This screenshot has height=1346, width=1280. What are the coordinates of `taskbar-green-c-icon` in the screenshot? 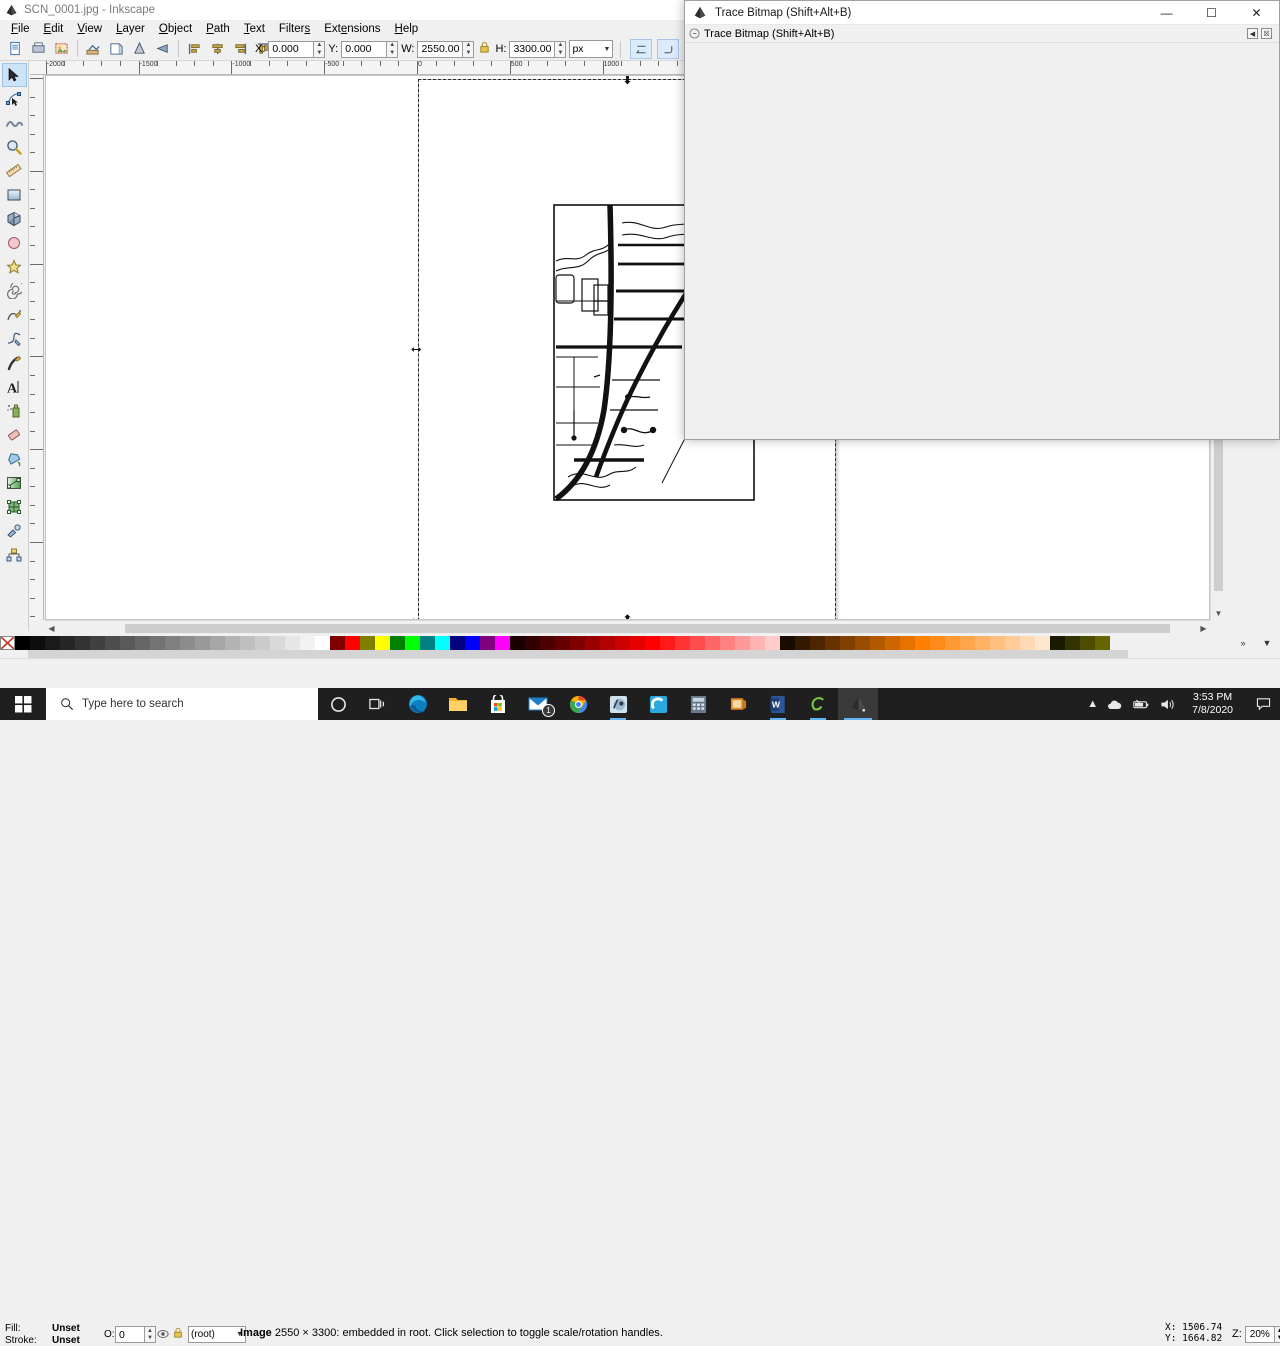 It's located at (818, 704).